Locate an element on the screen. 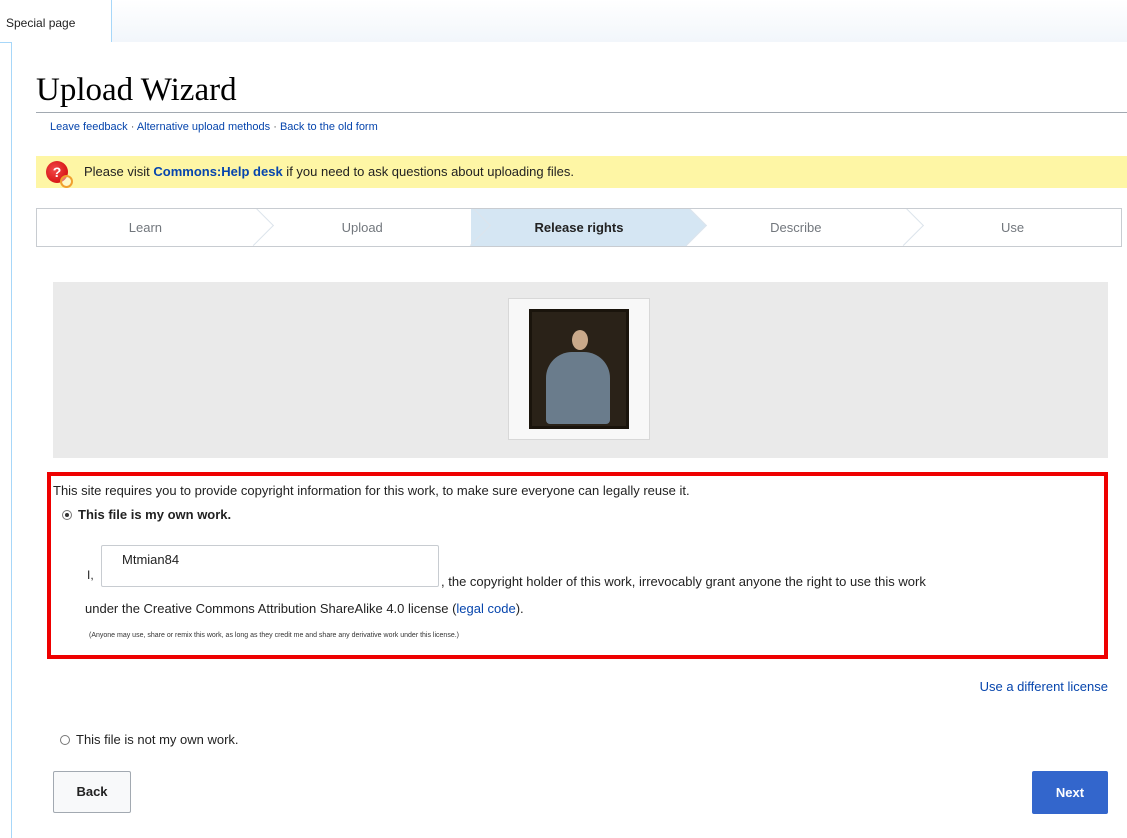 This screenshot has width=1127, height=838. use-different-license-link: Use a different license is located at coordinates (1044, 686).